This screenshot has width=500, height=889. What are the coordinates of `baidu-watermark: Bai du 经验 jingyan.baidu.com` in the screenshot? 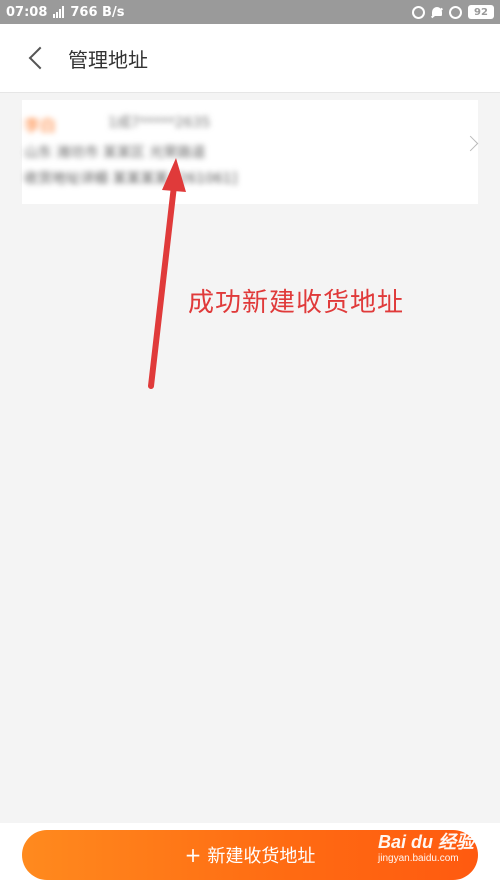 It's located at (426, 848).